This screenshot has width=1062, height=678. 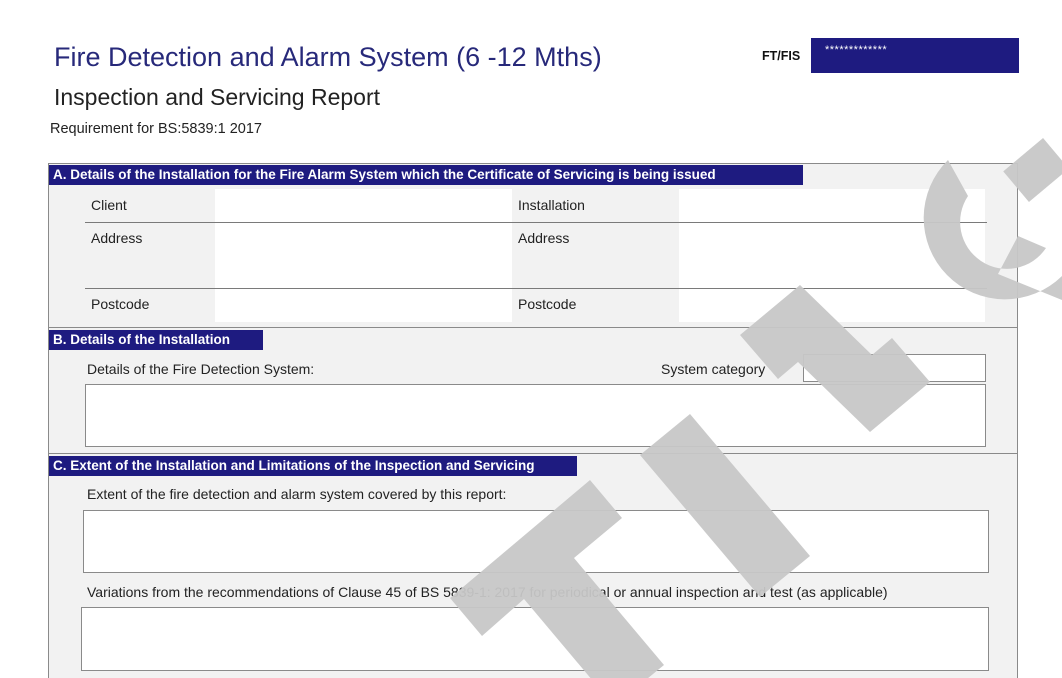 What do you see at coordinates (915, 55) in the screenshot?
I see `reference-number-field: *************` at bounding box center [915, 55].